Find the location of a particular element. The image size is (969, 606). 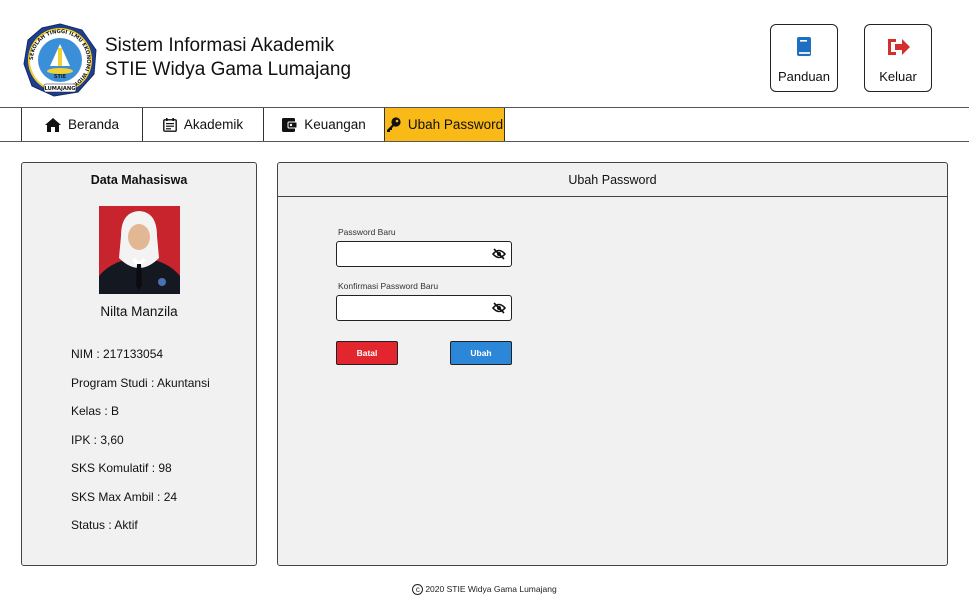

tab-keuangan-label: Keuangan is located at coordinates (335, 124).